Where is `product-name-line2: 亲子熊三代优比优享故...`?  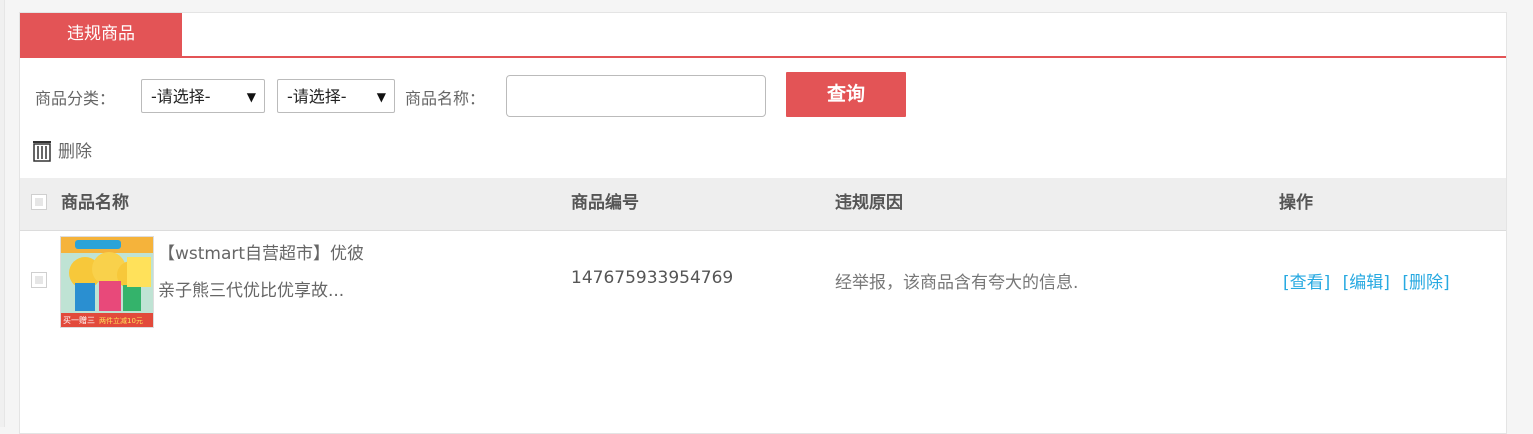
product-name-line2: 亲子熊三代优比优享故... is located at coordinates (251, 291).